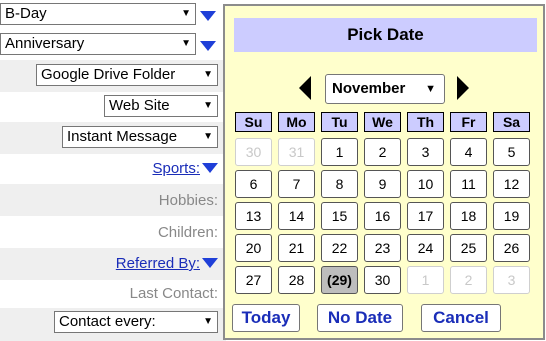 The image size is (546, 341). What do you see at coordinates (511, 122) in the screenshot?
I see `weekday-header: Sa` at bounding box center [511, 122].